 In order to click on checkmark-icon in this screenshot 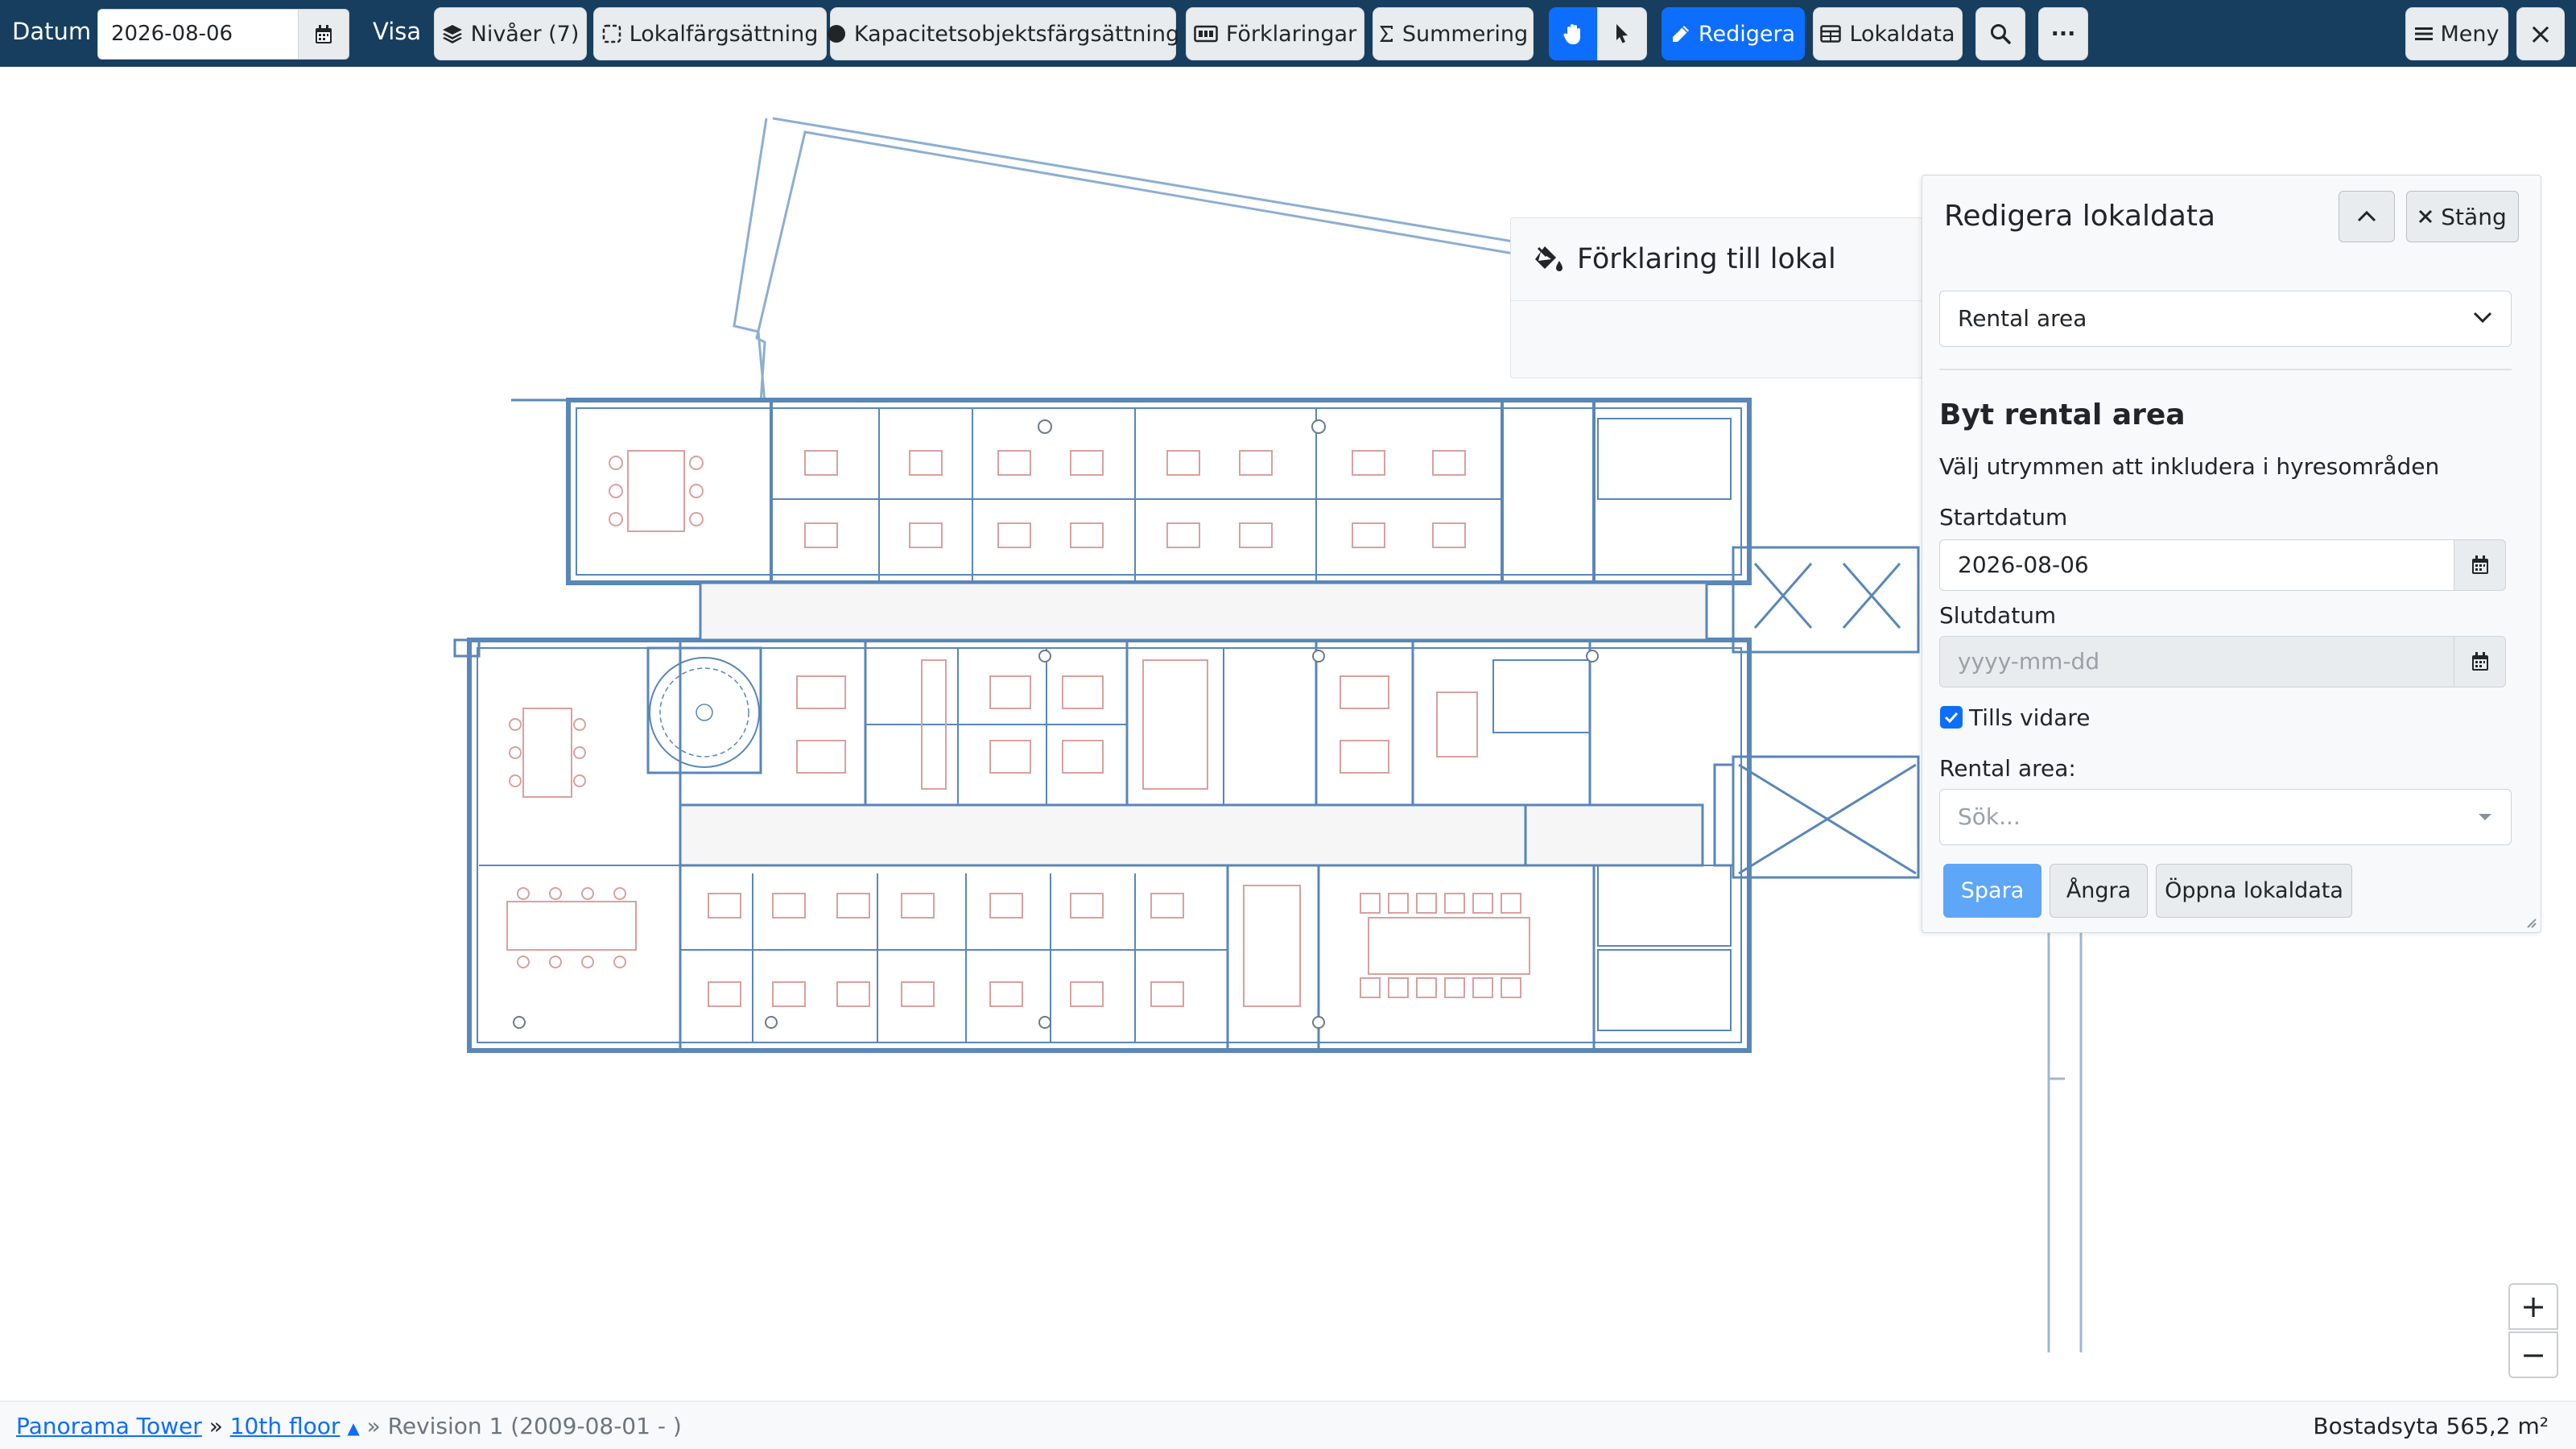, I will do `click(1951, 717)`.